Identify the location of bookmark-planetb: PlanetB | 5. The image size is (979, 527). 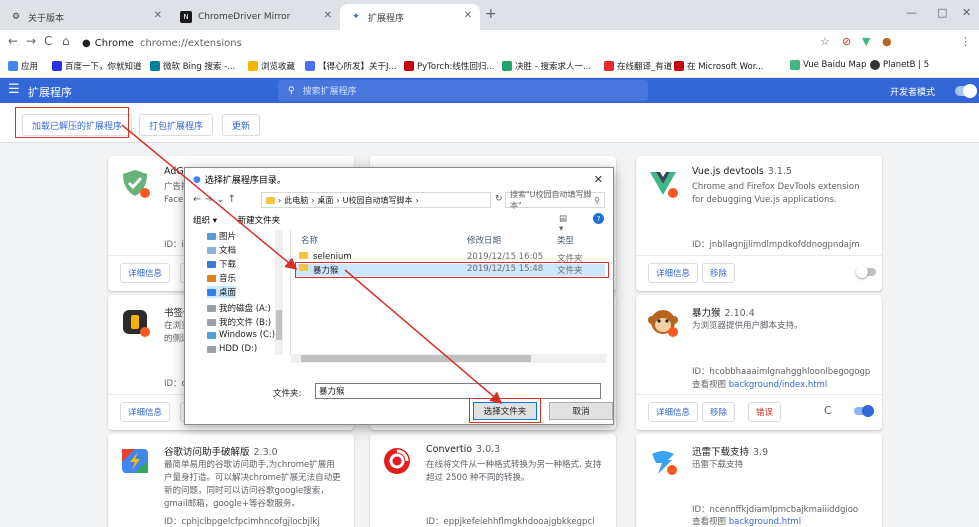
(899, 65).